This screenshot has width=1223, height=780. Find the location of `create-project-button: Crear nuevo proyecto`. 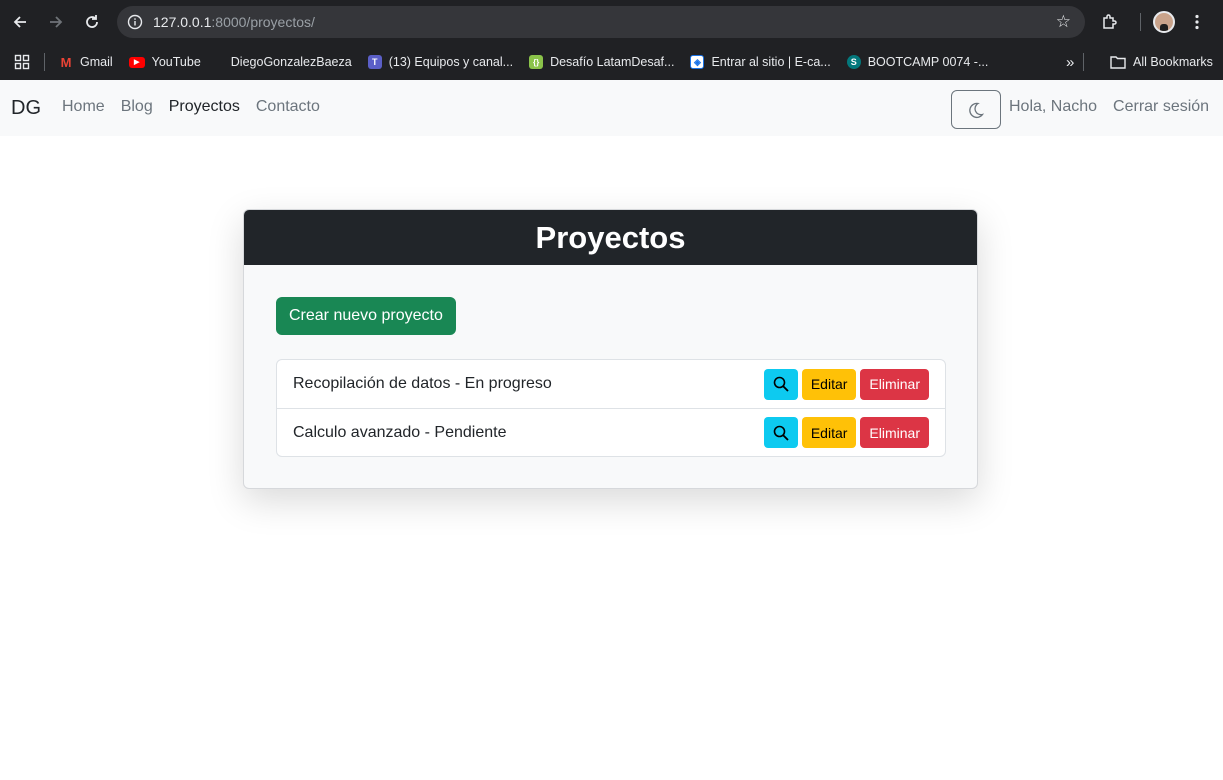

create-project-button: Crear nuevo proyecto is located at coordinates (366, 316).